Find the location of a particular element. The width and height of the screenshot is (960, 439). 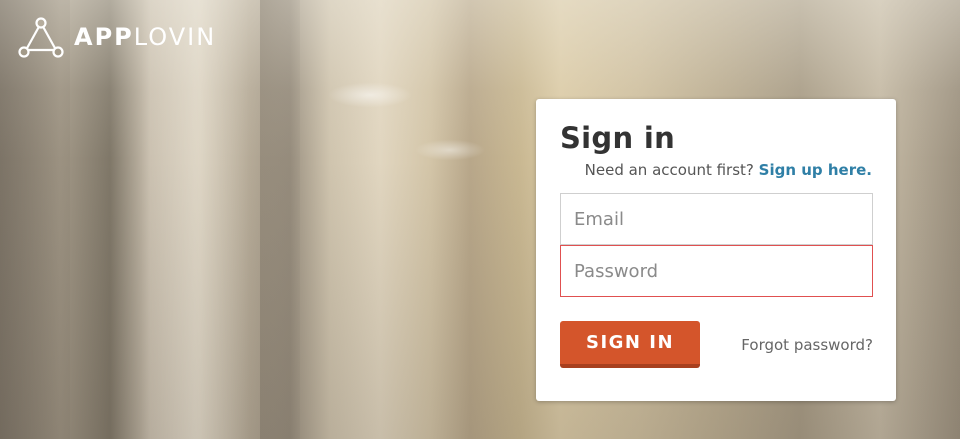

signup-prompt-text: Need an account first? is located at coordinates (669, 170).